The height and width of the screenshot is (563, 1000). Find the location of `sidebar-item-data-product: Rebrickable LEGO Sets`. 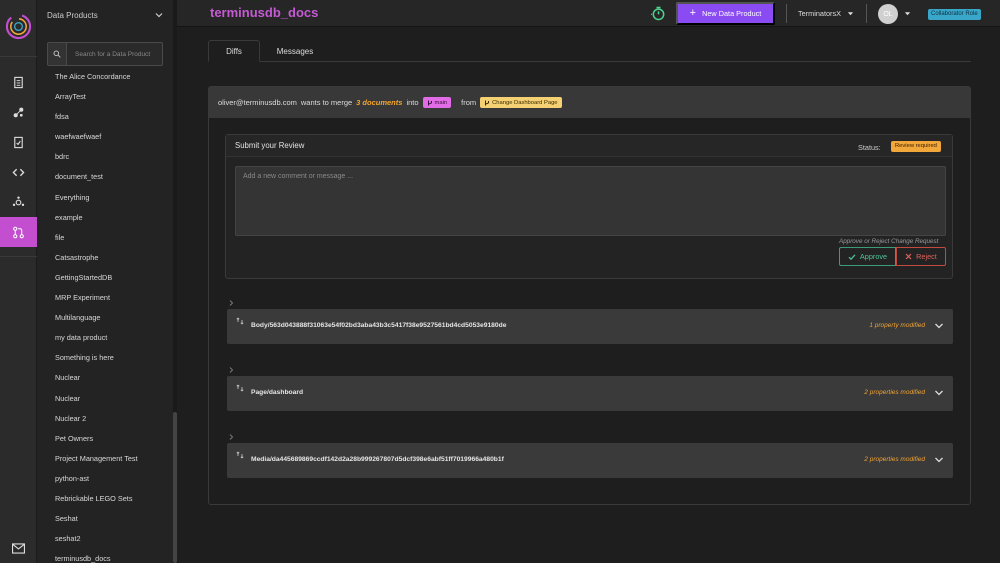

sidebar-item-data-product: Rebrickable LEGO Sets is located at coordinates (105, 499).